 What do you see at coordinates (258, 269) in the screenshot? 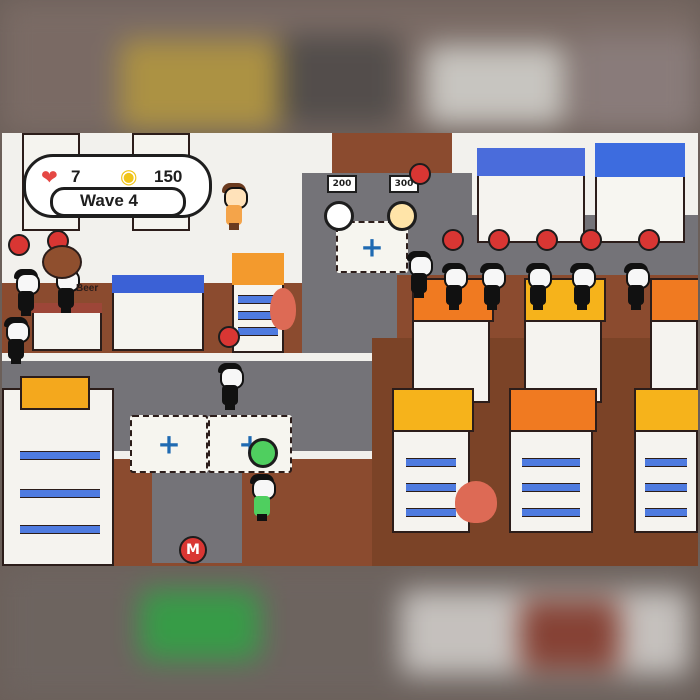
I see `tall-building-left-roof` at bounding box center [258, 269].